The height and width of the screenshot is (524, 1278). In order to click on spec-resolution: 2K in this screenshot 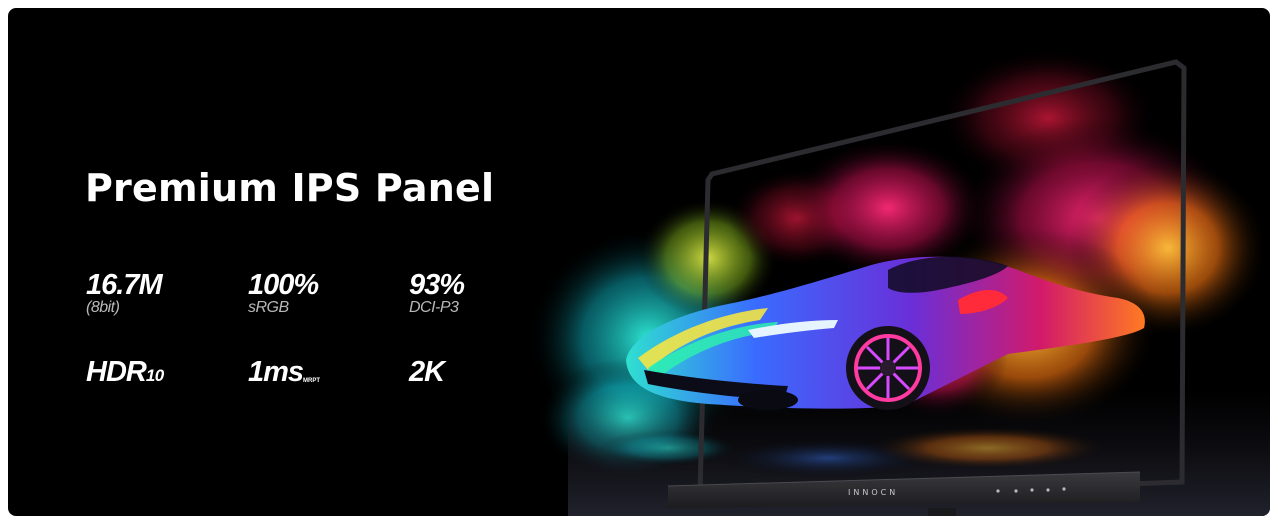, I will do `click(427, 372)`.